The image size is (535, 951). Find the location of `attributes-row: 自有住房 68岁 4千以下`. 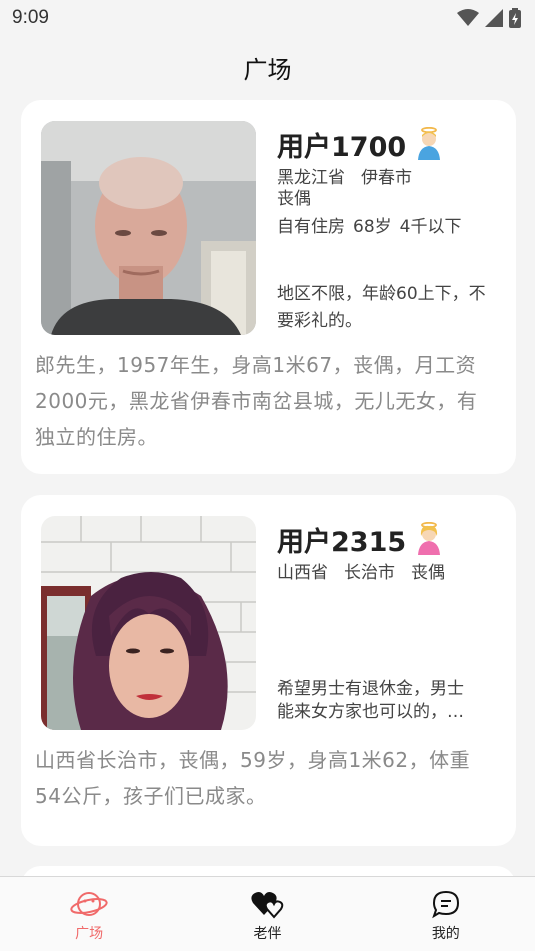

attributes-row: 自有住房 68岁 4千以下 is located at coordinates (386, 224).